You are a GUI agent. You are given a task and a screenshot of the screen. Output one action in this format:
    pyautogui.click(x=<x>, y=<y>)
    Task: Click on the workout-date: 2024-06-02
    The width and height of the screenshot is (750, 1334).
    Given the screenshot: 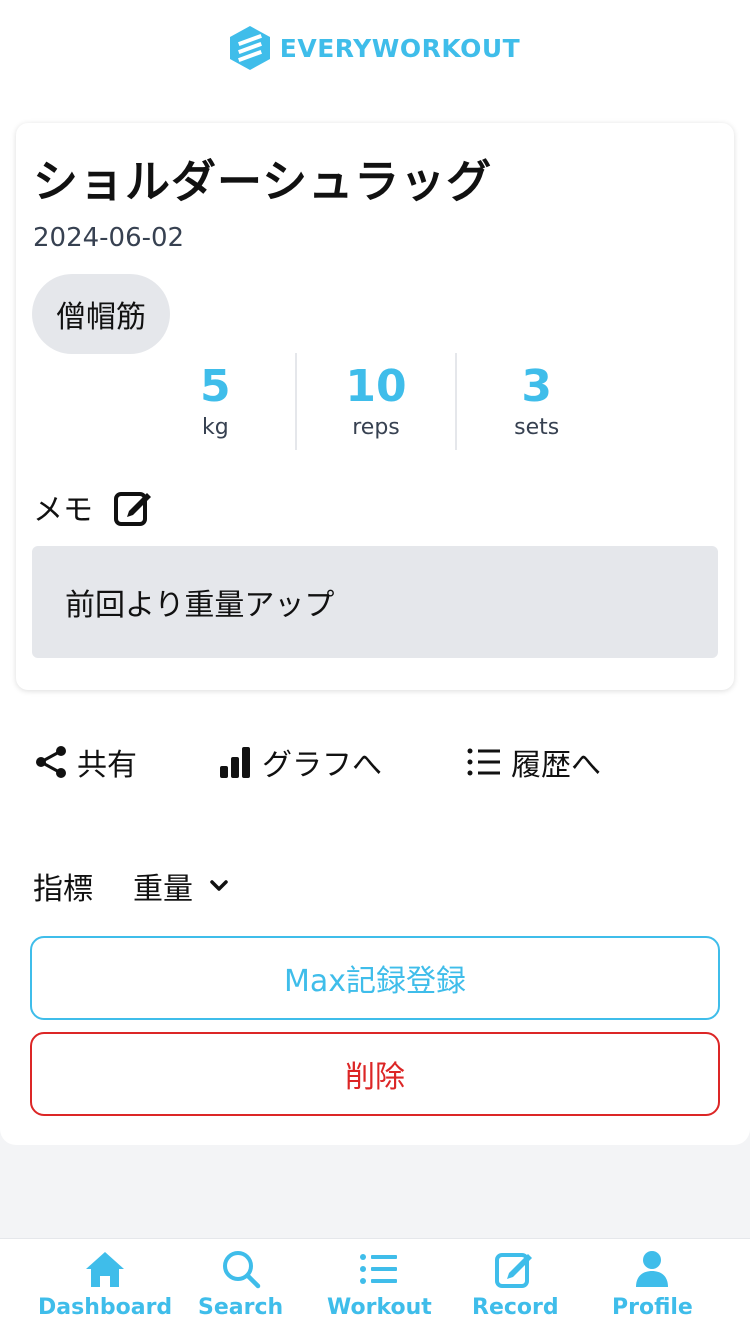 What is the action you would take?
    pyautogui.click(x=109, y=238)
    